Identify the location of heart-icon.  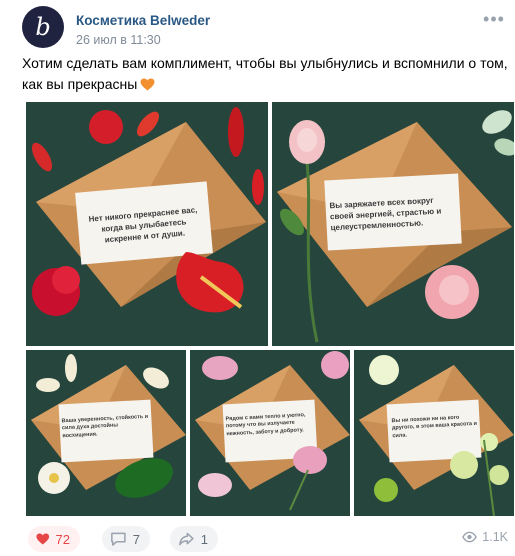
(43, 539).